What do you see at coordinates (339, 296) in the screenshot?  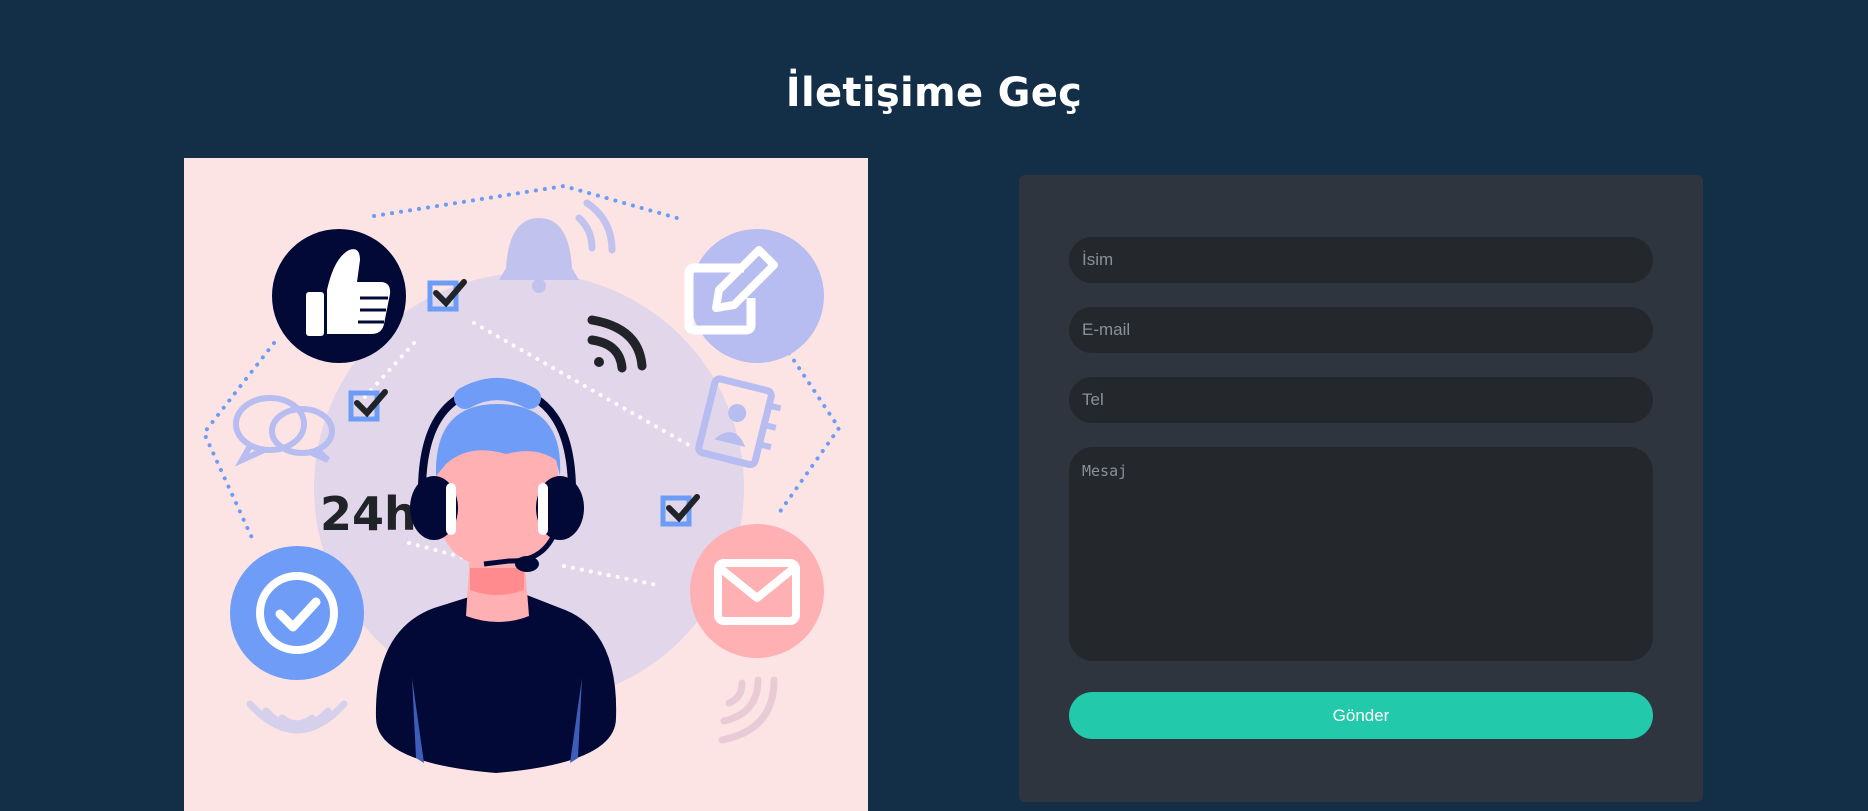 I see `thumbs-up-icon` at bounding box center [339, 296].